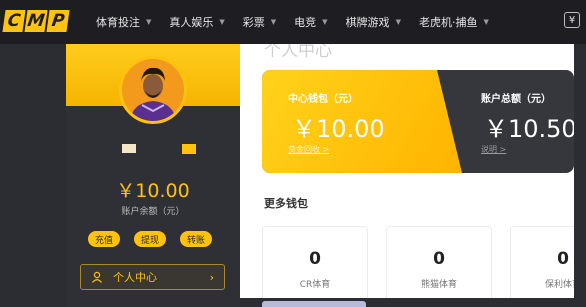 Image resolution: width=586 pixels, height=307 pixels. What do you see at coordinates (542, 262) in the screenshot?
I see `wallet-card-poly-sports: 0 保利体育` at bounding box center [542, 262].